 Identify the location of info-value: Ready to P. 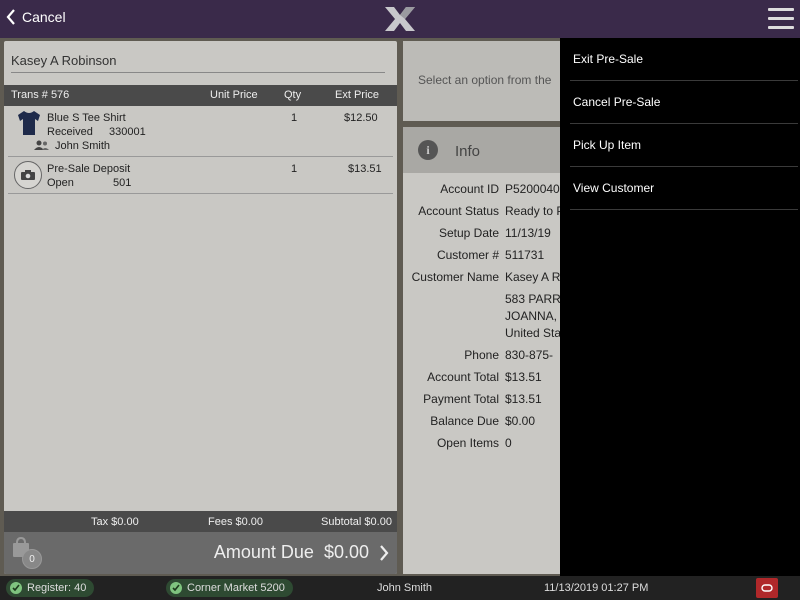
(534, 211).